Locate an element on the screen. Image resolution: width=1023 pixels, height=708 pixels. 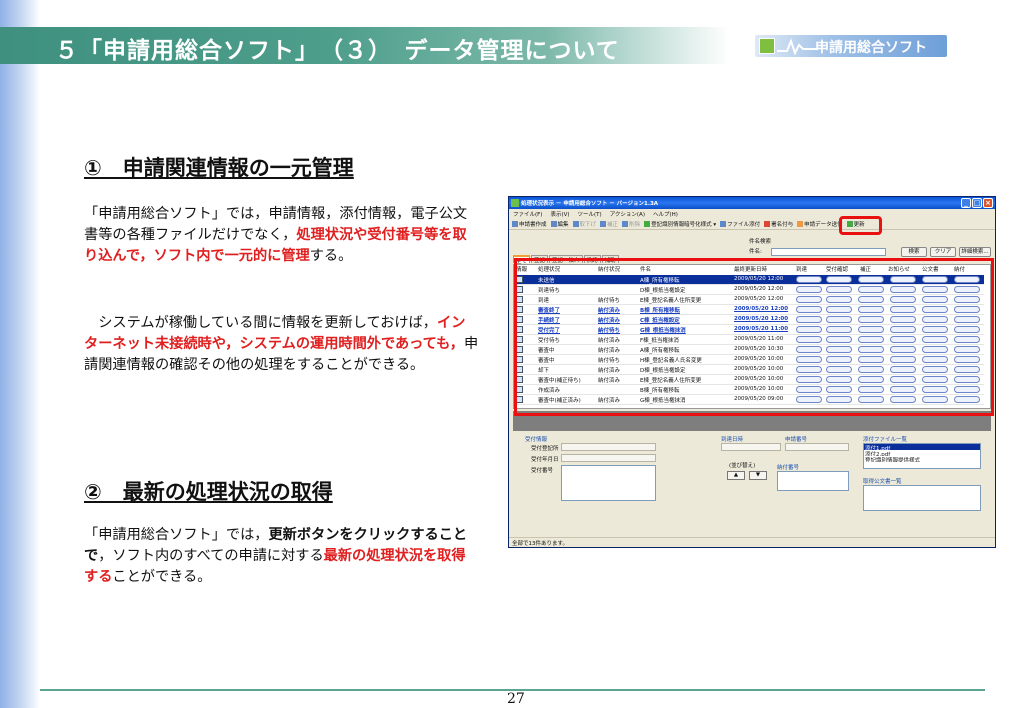
section1-title: ① 申請関連情報の一元管理 is located at coordinates (219, 168).